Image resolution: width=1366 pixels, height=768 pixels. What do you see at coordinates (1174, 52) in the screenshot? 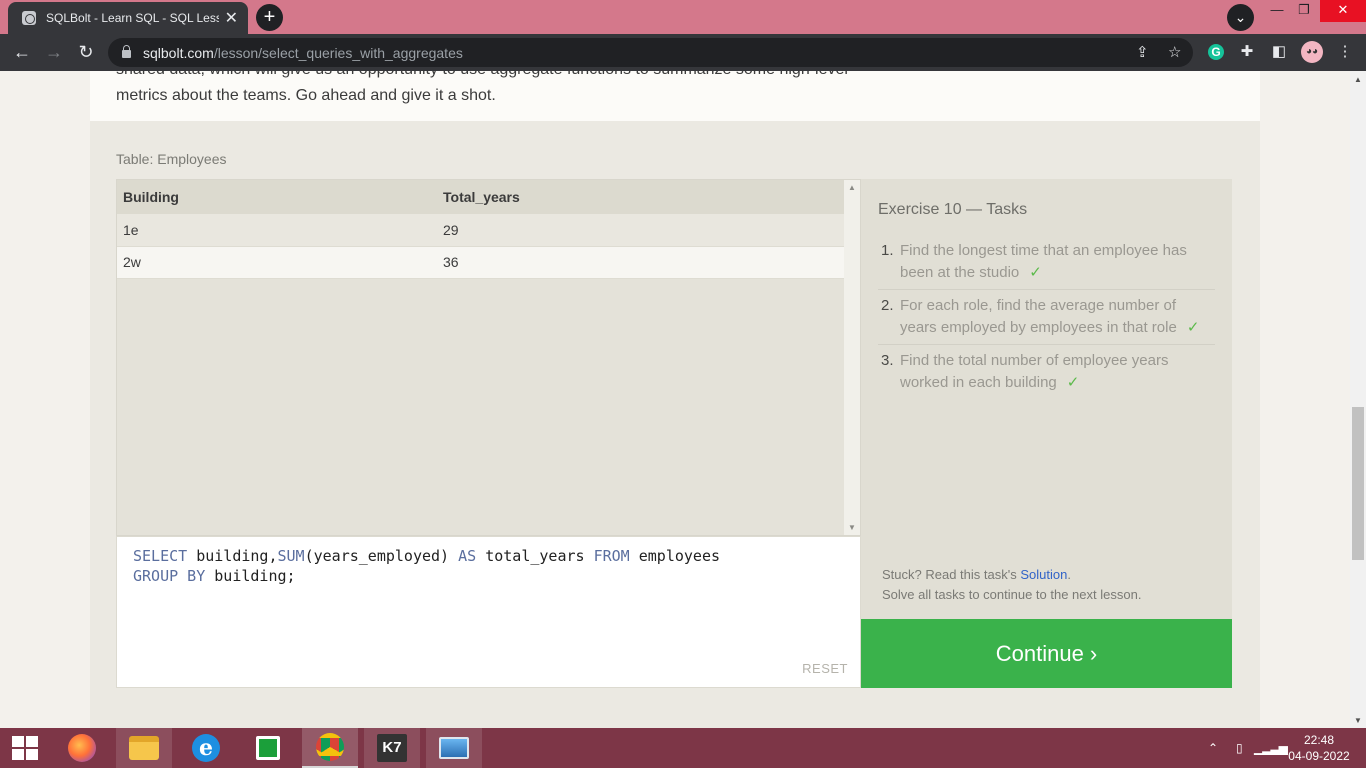
I see `bookmark-star-icon: ☆` at bounding box center [1174, 52].